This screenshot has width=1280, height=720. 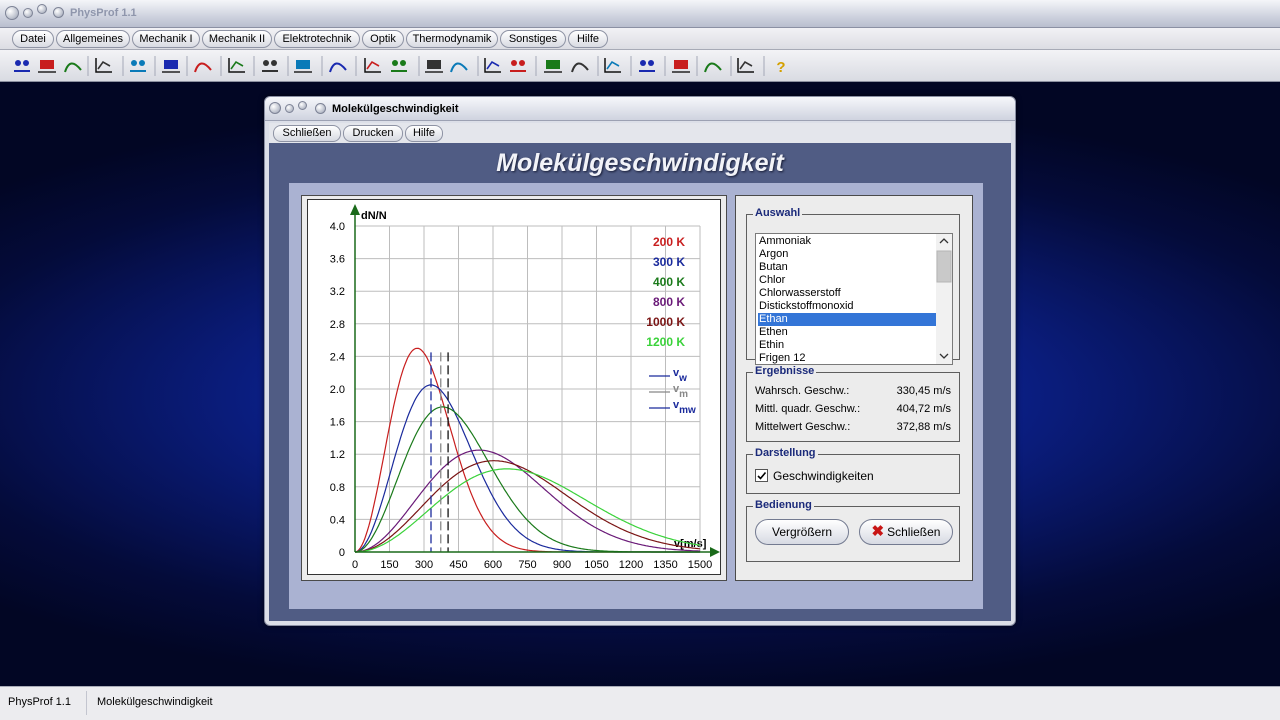 What do you see at coordinates (847, 345) in the screenshot?
I see `list-item: Ethin` at bounding box center [847, 345].